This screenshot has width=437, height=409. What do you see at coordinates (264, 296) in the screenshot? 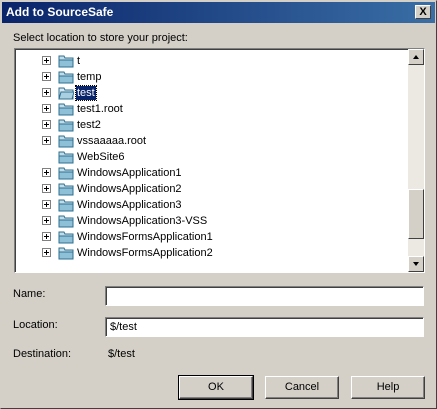
I see `name-field` at bounding box center [264, 296].